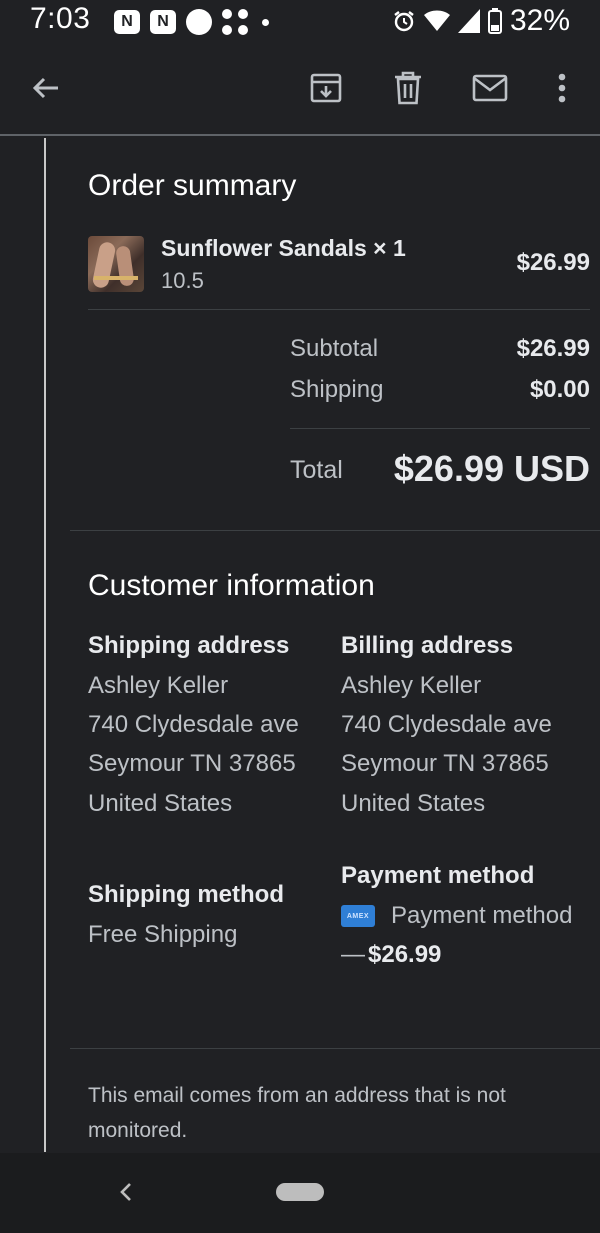  Describe the element at coordinates (189, 645) in the screenshot. I see `shipping-address-label: Shipping address` at that location.